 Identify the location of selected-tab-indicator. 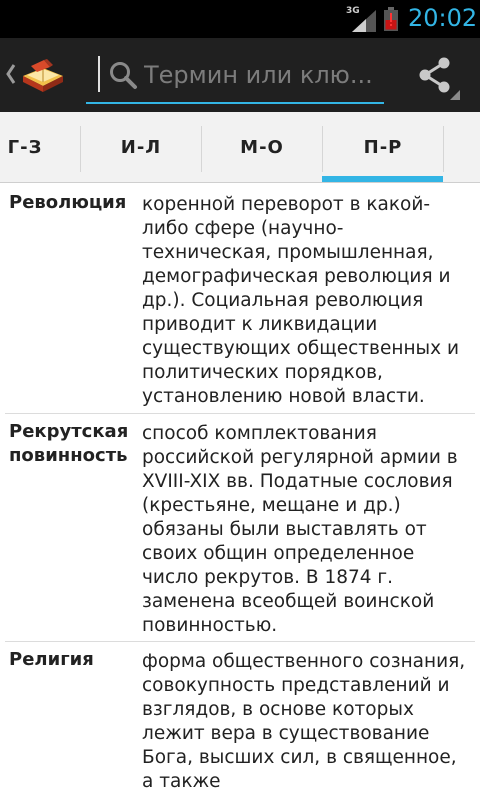
(382, 179).